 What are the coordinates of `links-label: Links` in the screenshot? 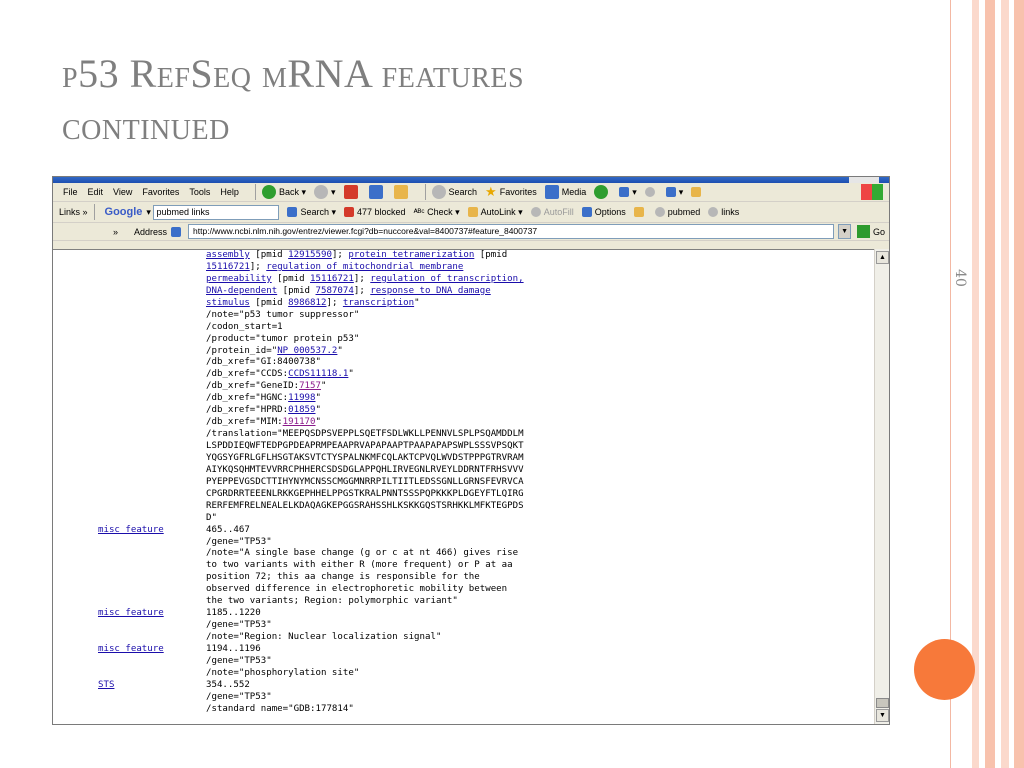 It's located at (69, 212).